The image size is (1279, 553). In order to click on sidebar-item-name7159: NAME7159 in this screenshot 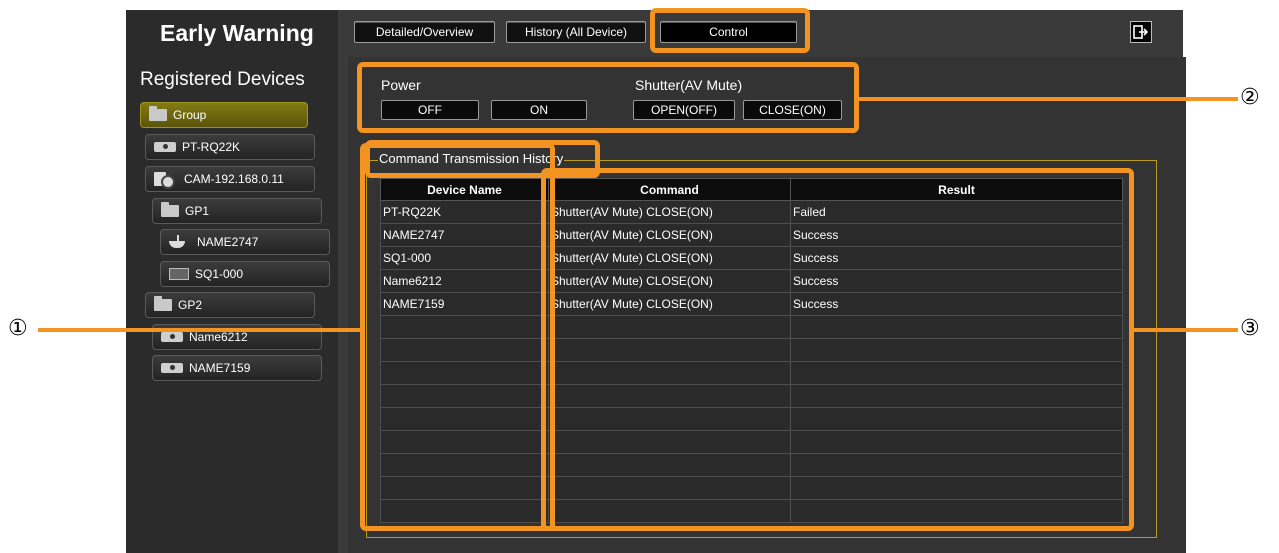, I will do `click(237, 368)`.